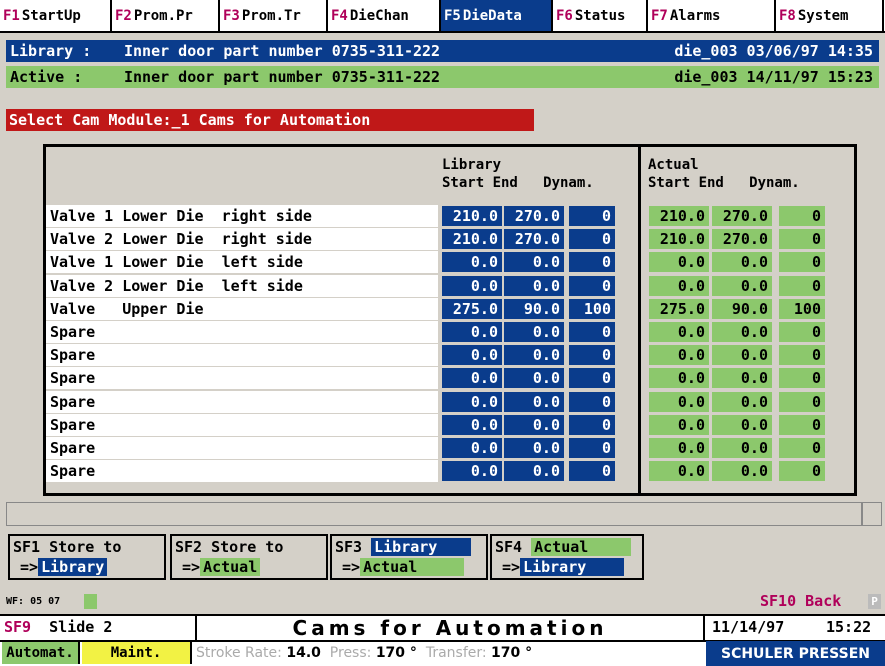 The image size is (885, 666). Describe the element at coordinates (249, 557) in the screenshot. I see `sf2-store-to-actual-button: SF2 Store to => Actual` at that location.